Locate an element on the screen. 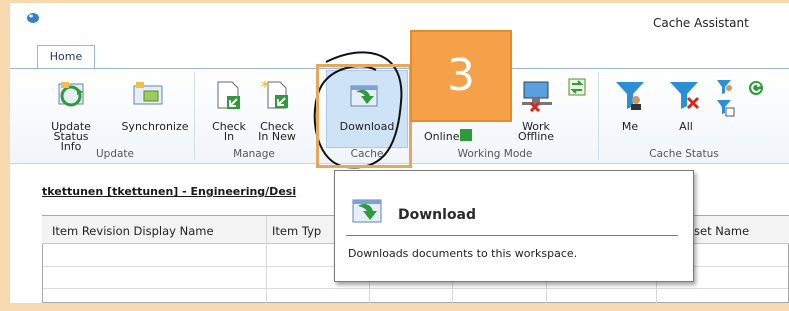  window-title: Cache Assistant is located at coordinates (701, 23).